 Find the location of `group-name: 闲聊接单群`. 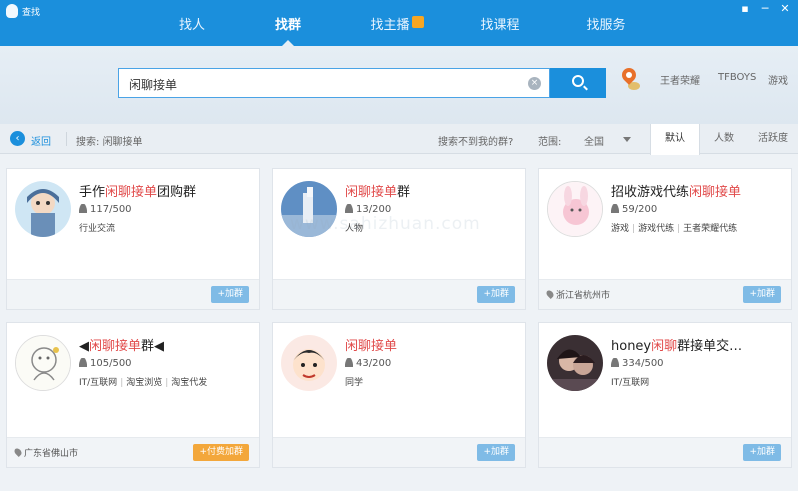

group-name: 闲聊接单群 is located at coordinates (377, 190).